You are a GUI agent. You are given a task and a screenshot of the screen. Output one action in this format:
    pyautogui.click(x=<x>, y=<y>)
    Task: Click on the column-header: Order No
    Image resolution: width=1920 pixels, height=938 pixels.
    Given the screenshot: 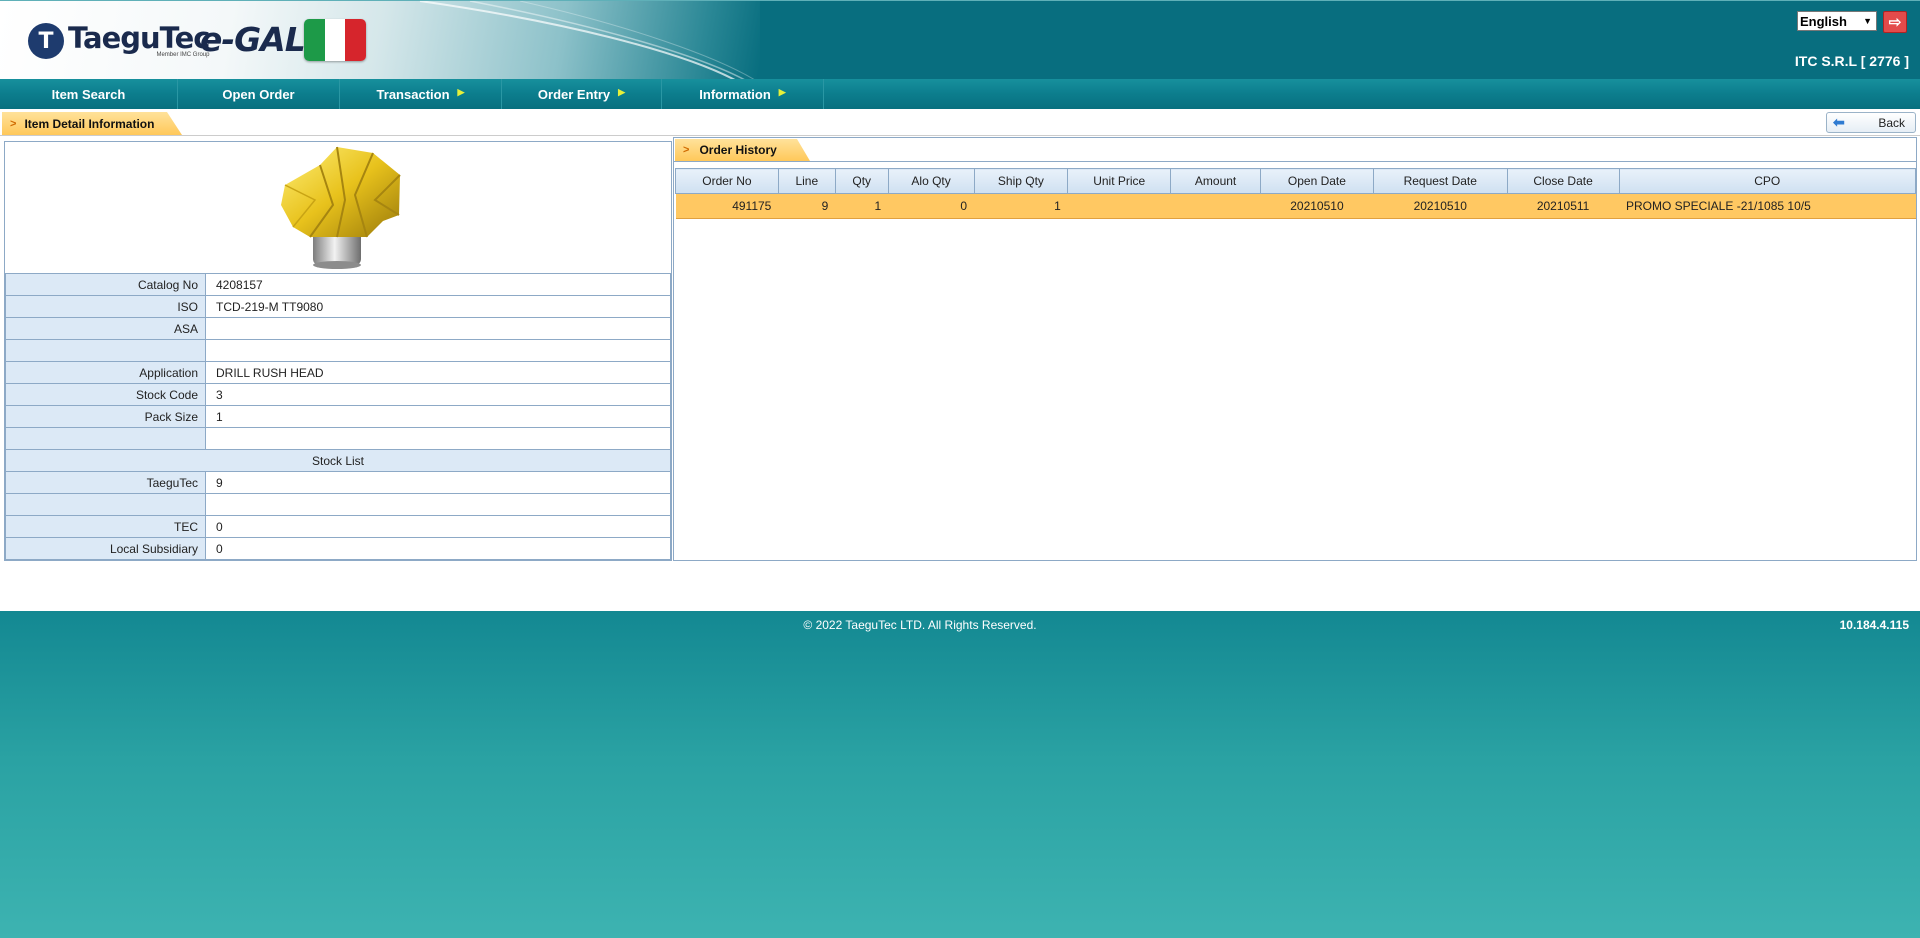 What is the action you would take?
    pyautogui.click(x=727, y=181)
    